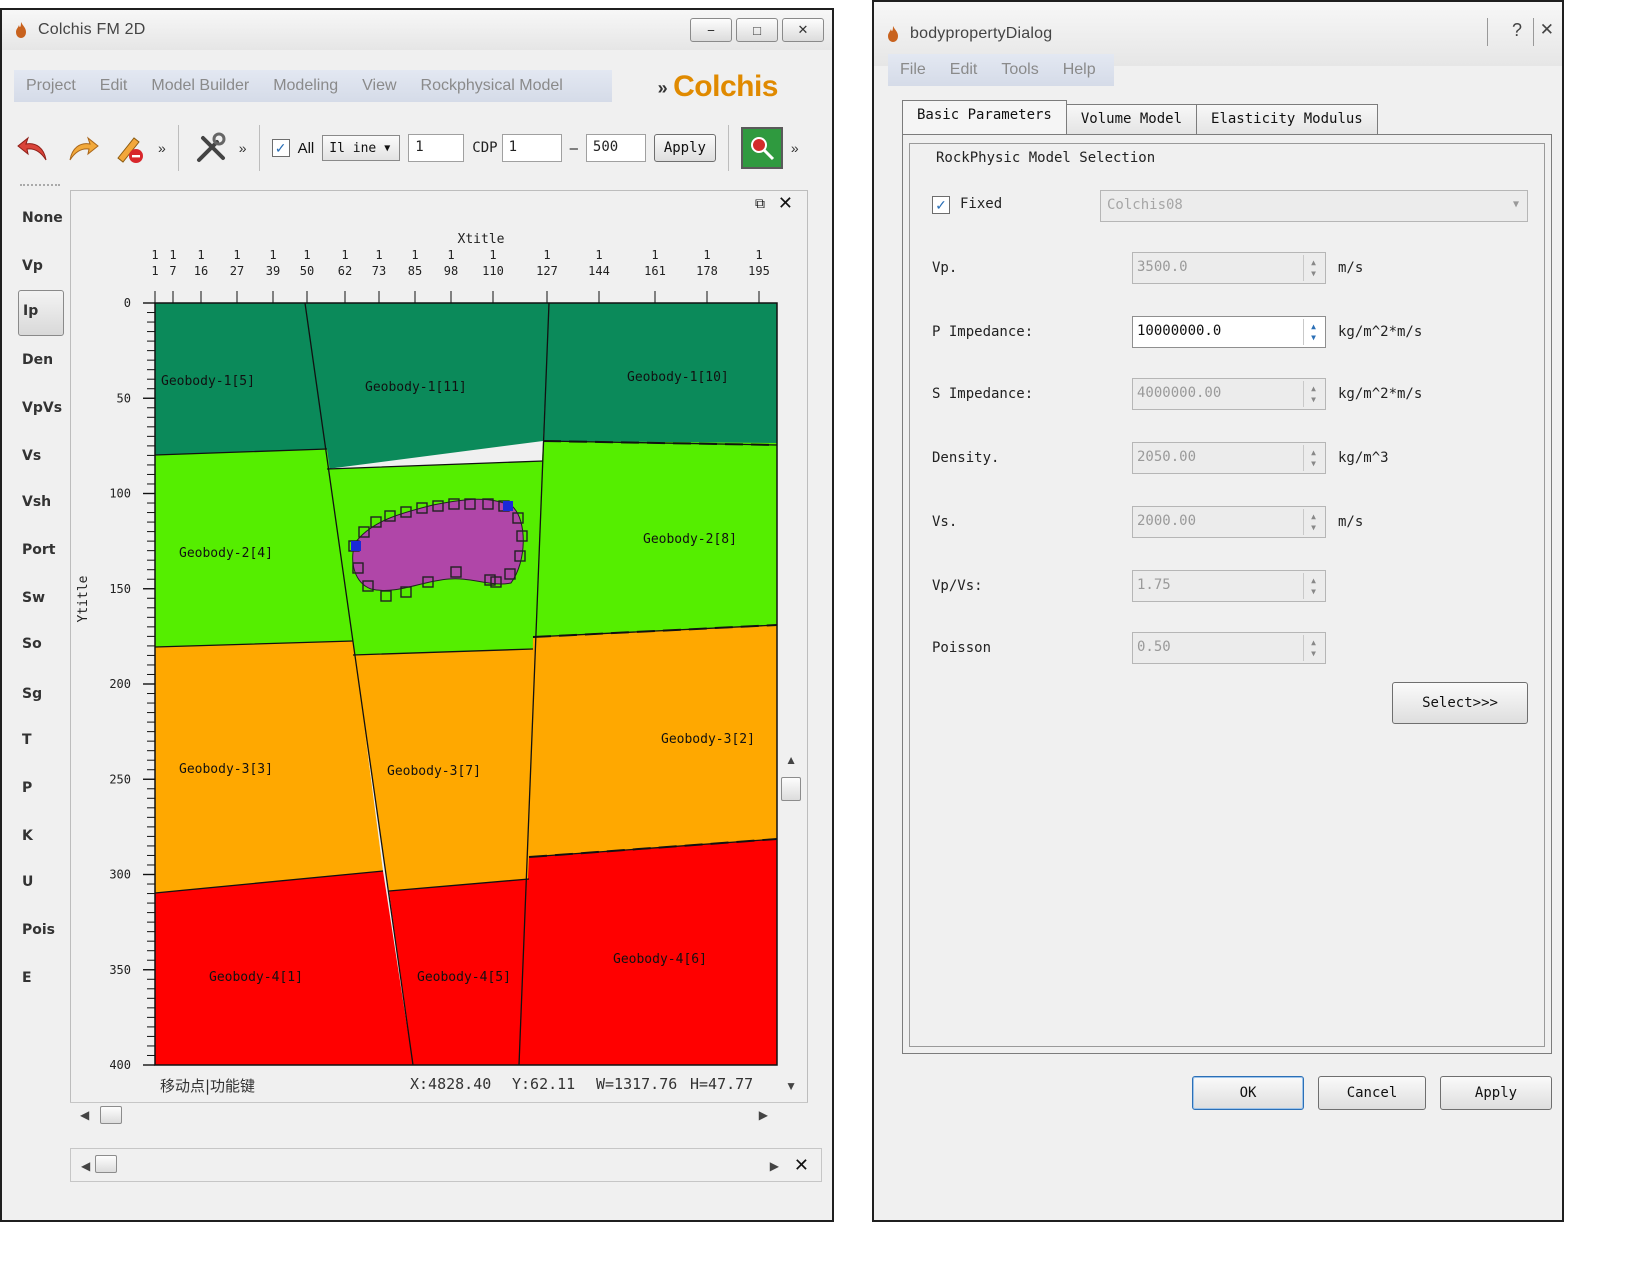 This screenshot has width=1639, height=1276. I want to click on vs-spinbox: 2000.00 ▲ ▼, so click(1229, 522).